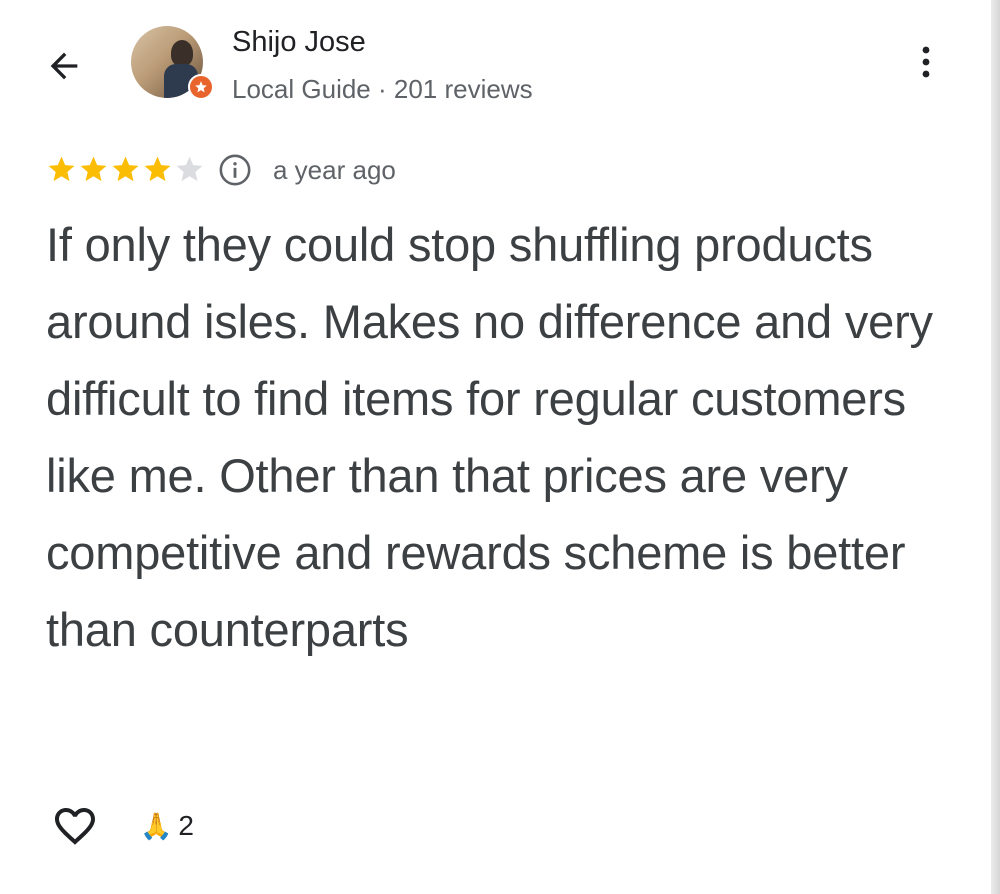  What do you see at coordinates (75, 826) in the screenshot?
I see `heart-outline-icon` at bounding box center [75, 826].